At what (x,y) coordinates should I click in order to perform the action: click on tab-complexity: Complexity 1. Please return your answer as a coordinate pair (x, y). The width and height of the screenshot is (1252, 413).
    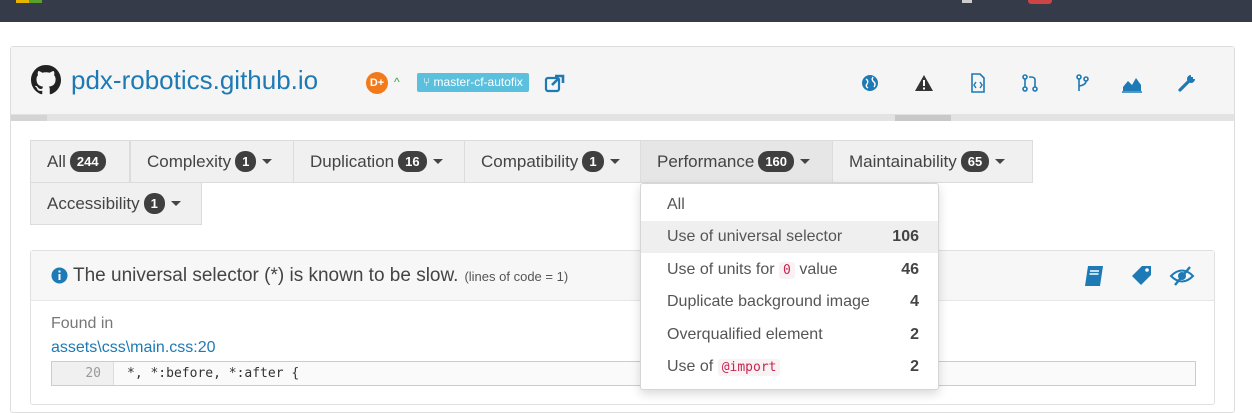
    Looking at the image, I should click on (212, 161).